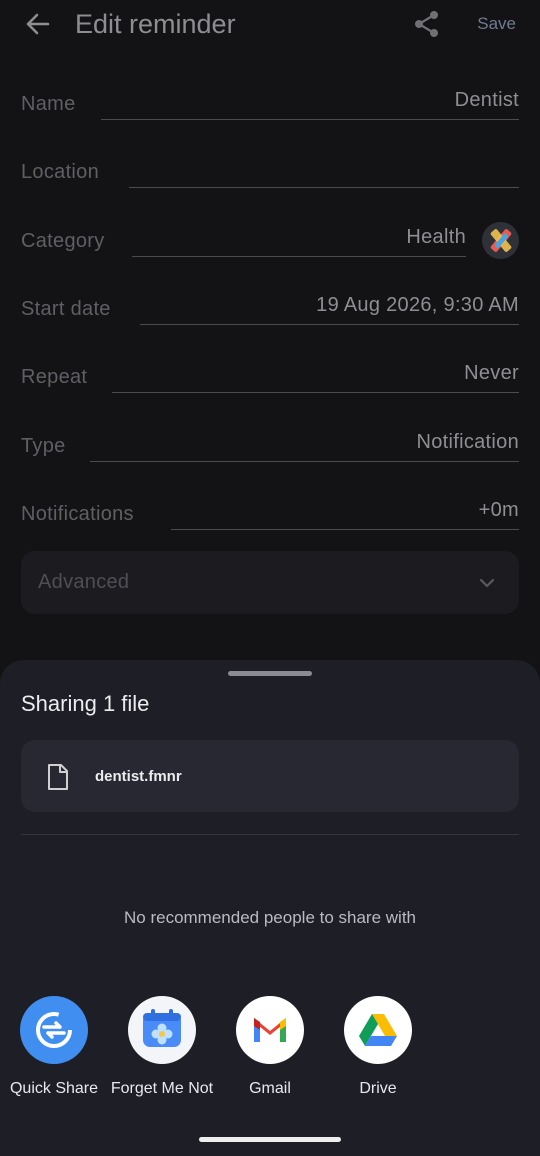 The height and width of the screenshot is (1156, 540). What do you see at coordinates (378, 1030) in the screenshot?
I see `drive-icon` at bounding box center [378, 1030].